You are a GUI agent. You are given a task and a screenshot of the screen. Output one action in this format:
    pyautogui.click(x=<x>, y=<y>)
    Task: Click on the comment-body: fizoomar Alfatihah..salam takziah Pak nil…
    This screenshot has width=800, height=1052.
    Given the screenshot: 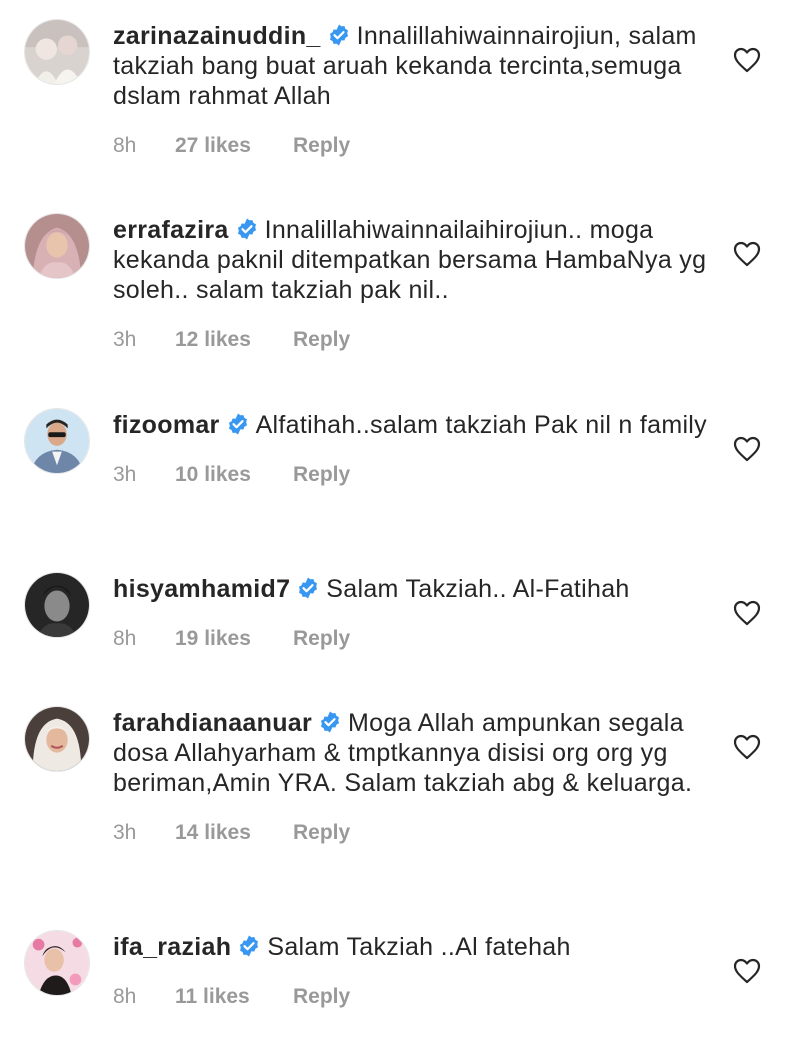 What is the action you would take?
    pyautogui.click(x=413, y=449)
    